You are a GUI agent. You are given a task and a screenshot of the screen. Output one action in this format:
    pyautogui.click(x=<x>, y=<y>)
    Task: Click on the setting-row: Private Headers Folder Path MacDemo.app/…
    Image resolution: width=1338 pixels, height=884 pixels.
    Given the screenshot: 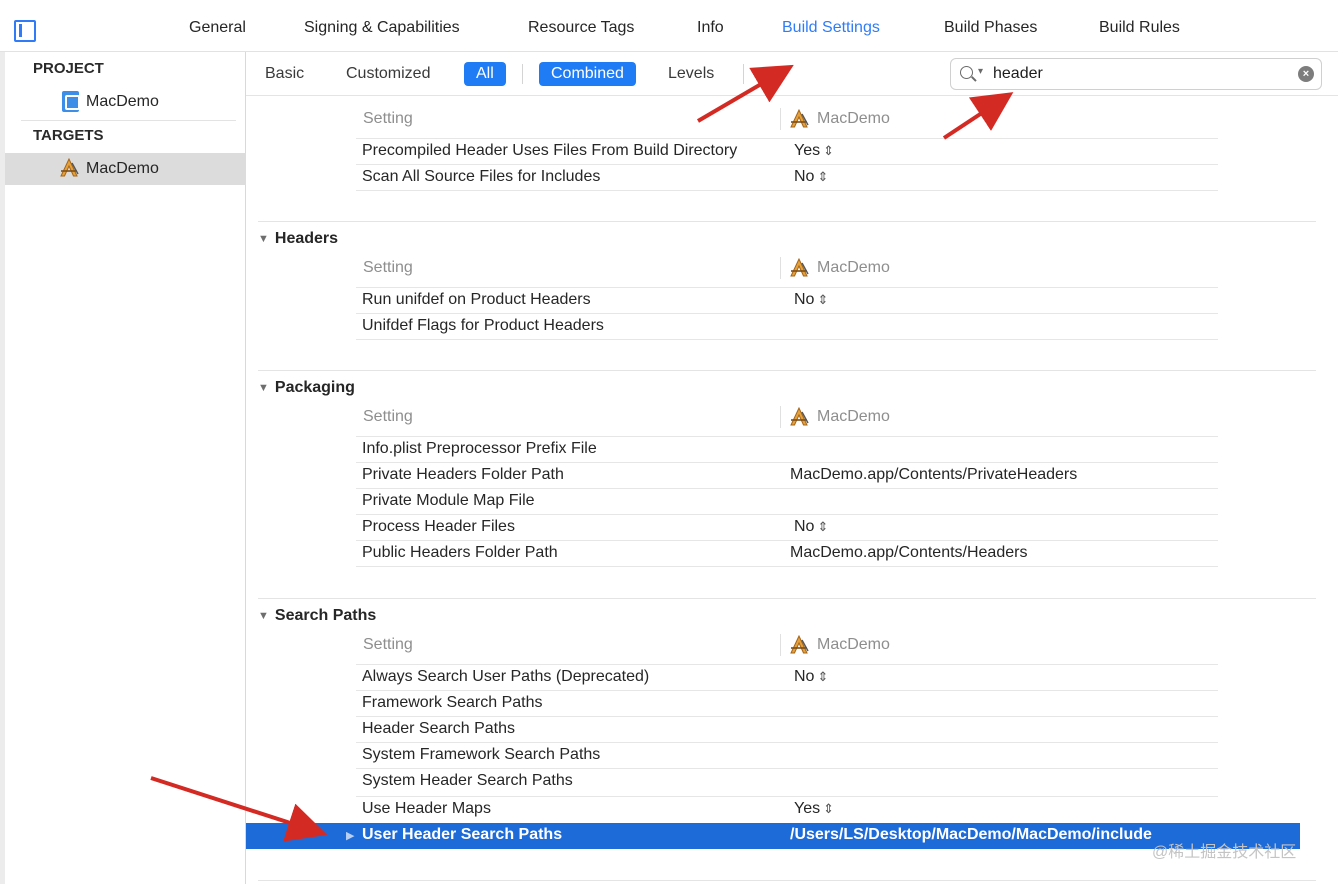 What is the action you would take?
    pyautogui.click(x=787, y=475)
    